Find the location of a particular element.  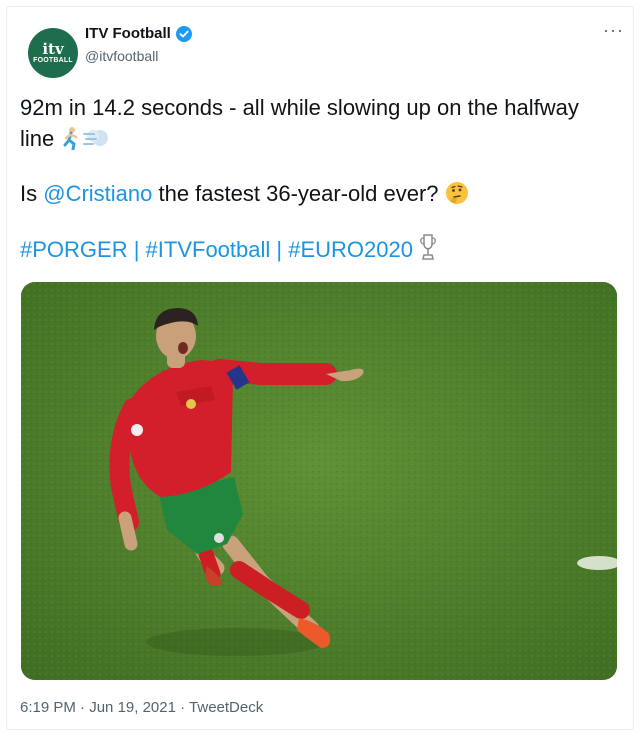

more-options-icon: ··· is located at coordinates (613, 30).